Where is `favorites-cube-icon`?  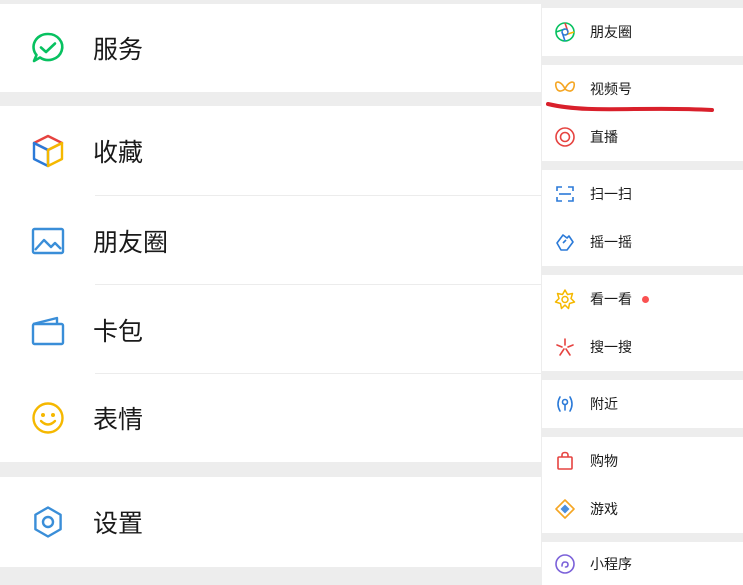
favorites-cube-icon is located at coordinates (48, 151).